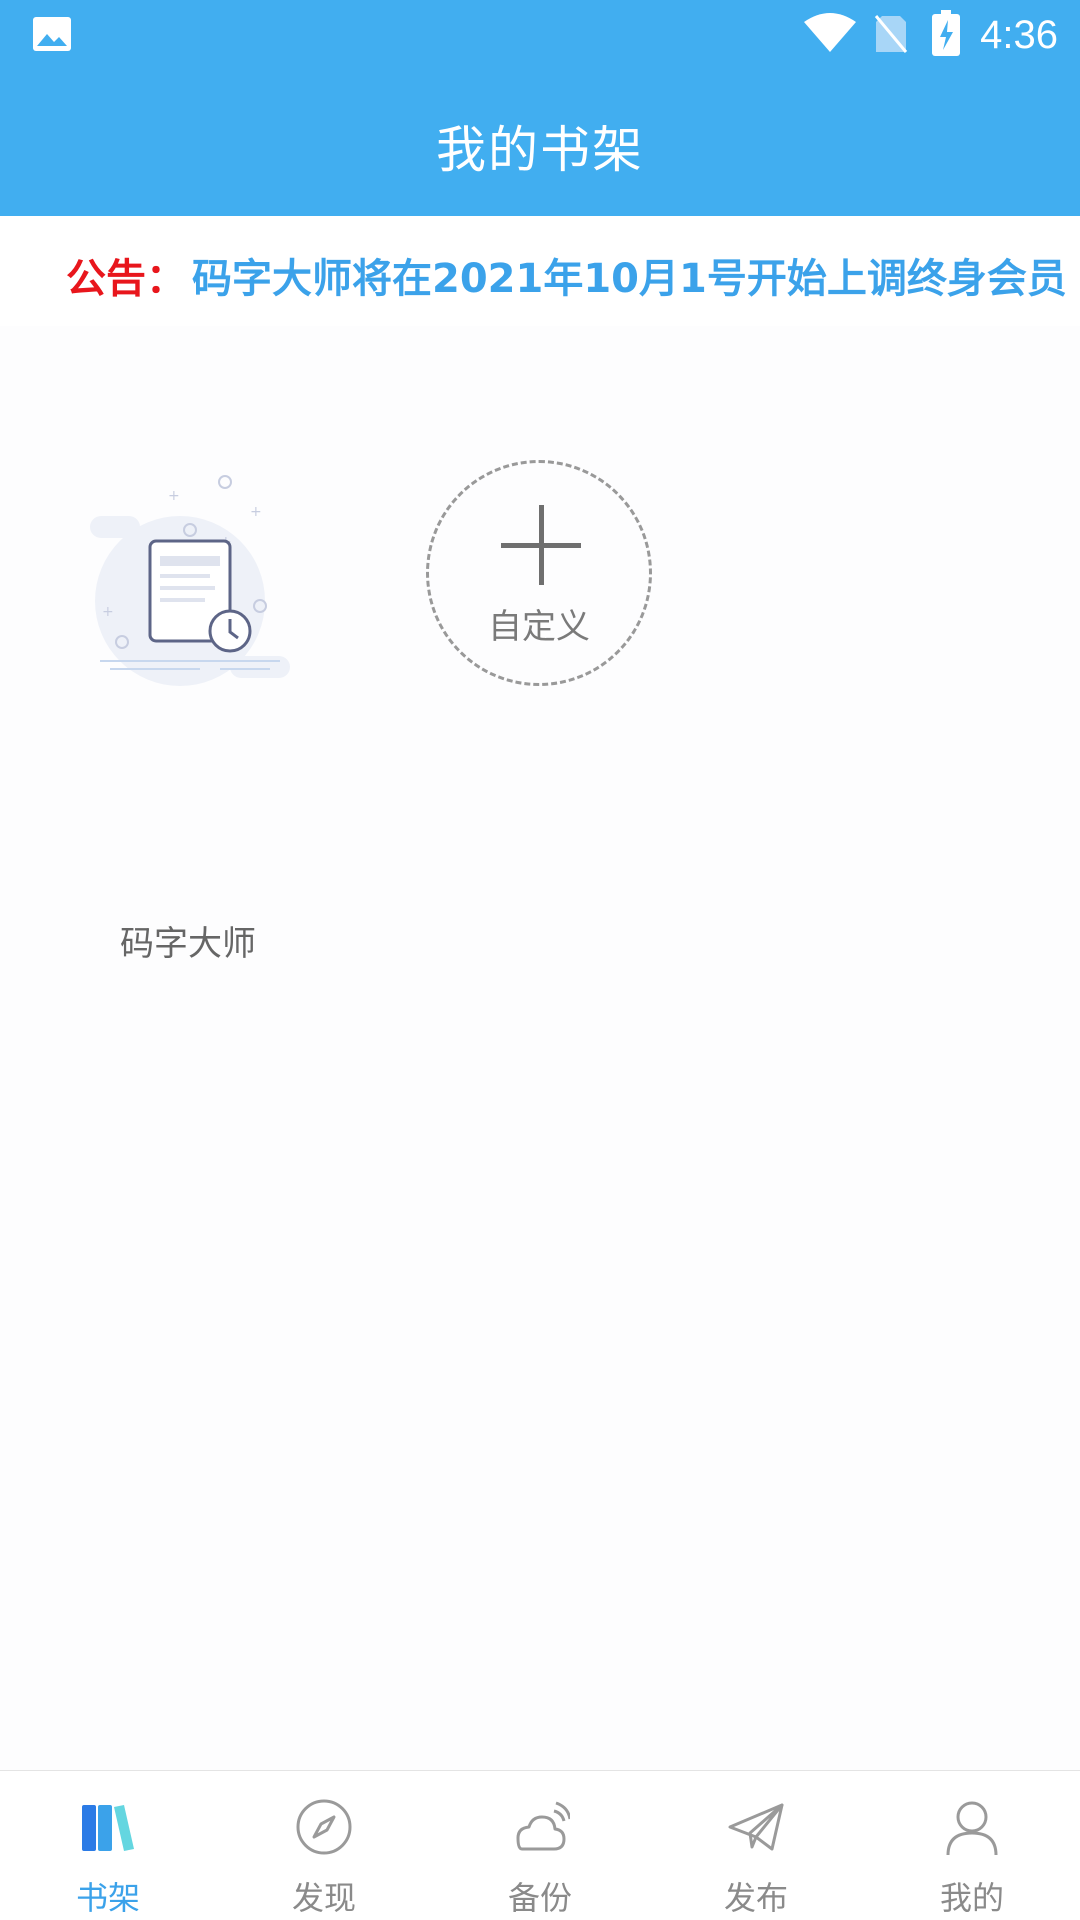 This screenshot has width=1080, height=1920. I want to click on tab-profile: 我的, so click(972, 1845).